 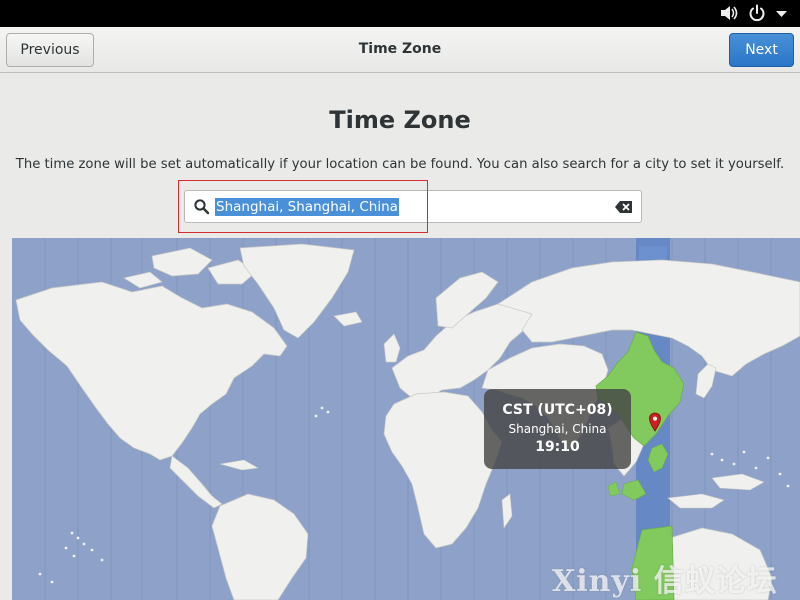 What do you see at coordinates (729, 13) in the screenshot?
I see `volume-icon` at bounding box center [729, 13].